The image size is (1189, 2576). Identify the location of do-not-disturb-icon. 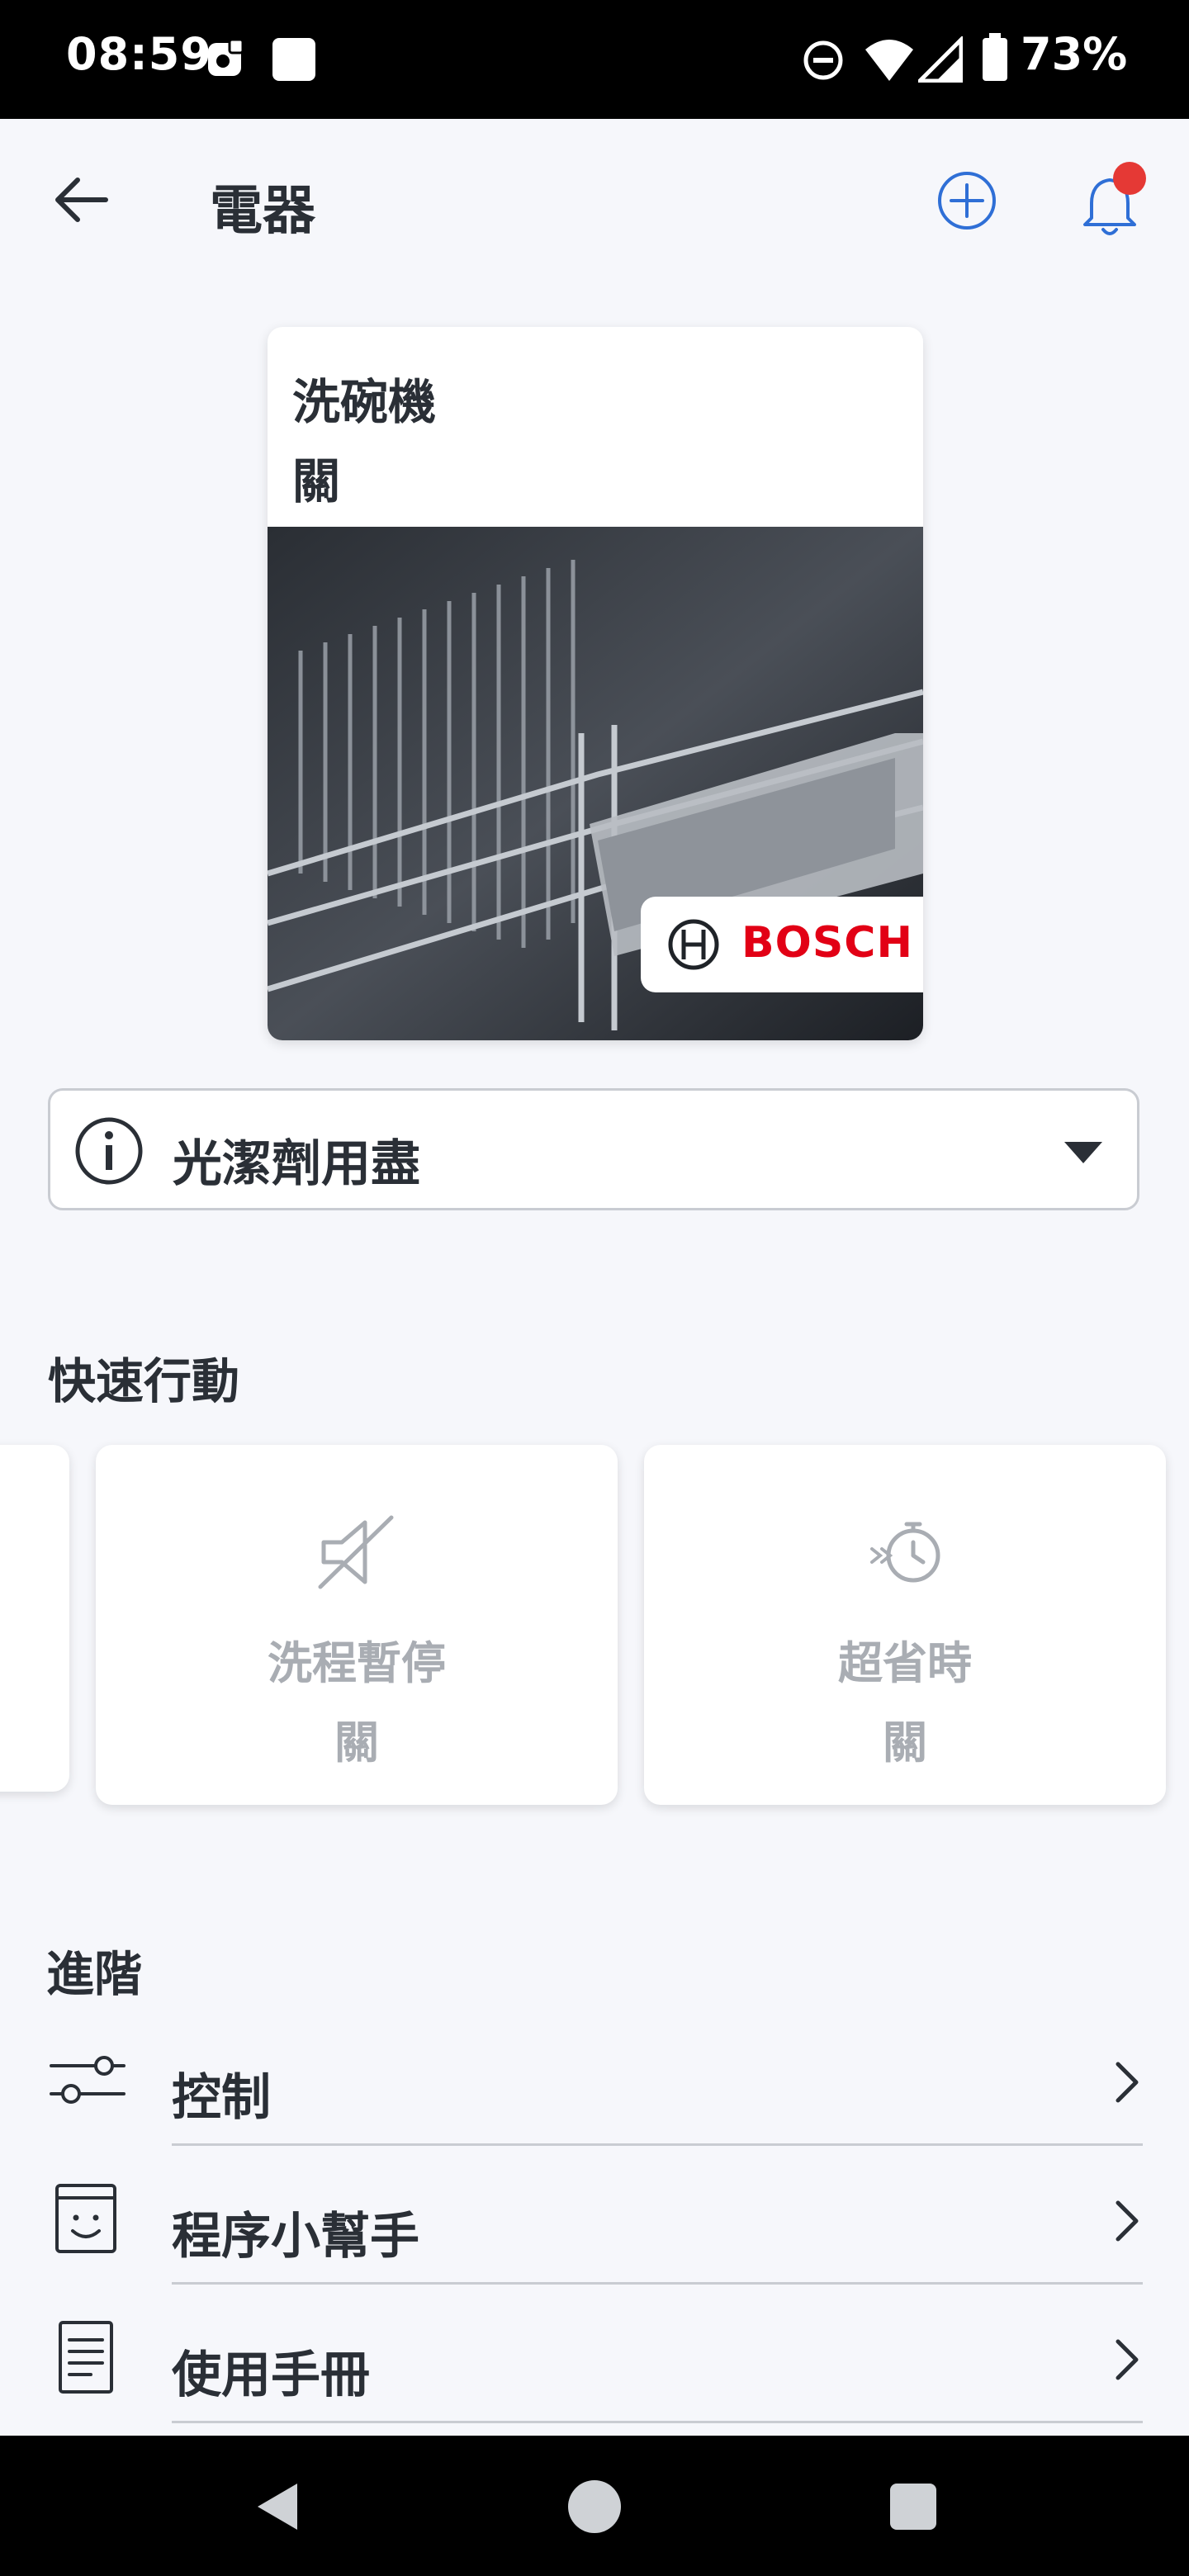
(823, 60).